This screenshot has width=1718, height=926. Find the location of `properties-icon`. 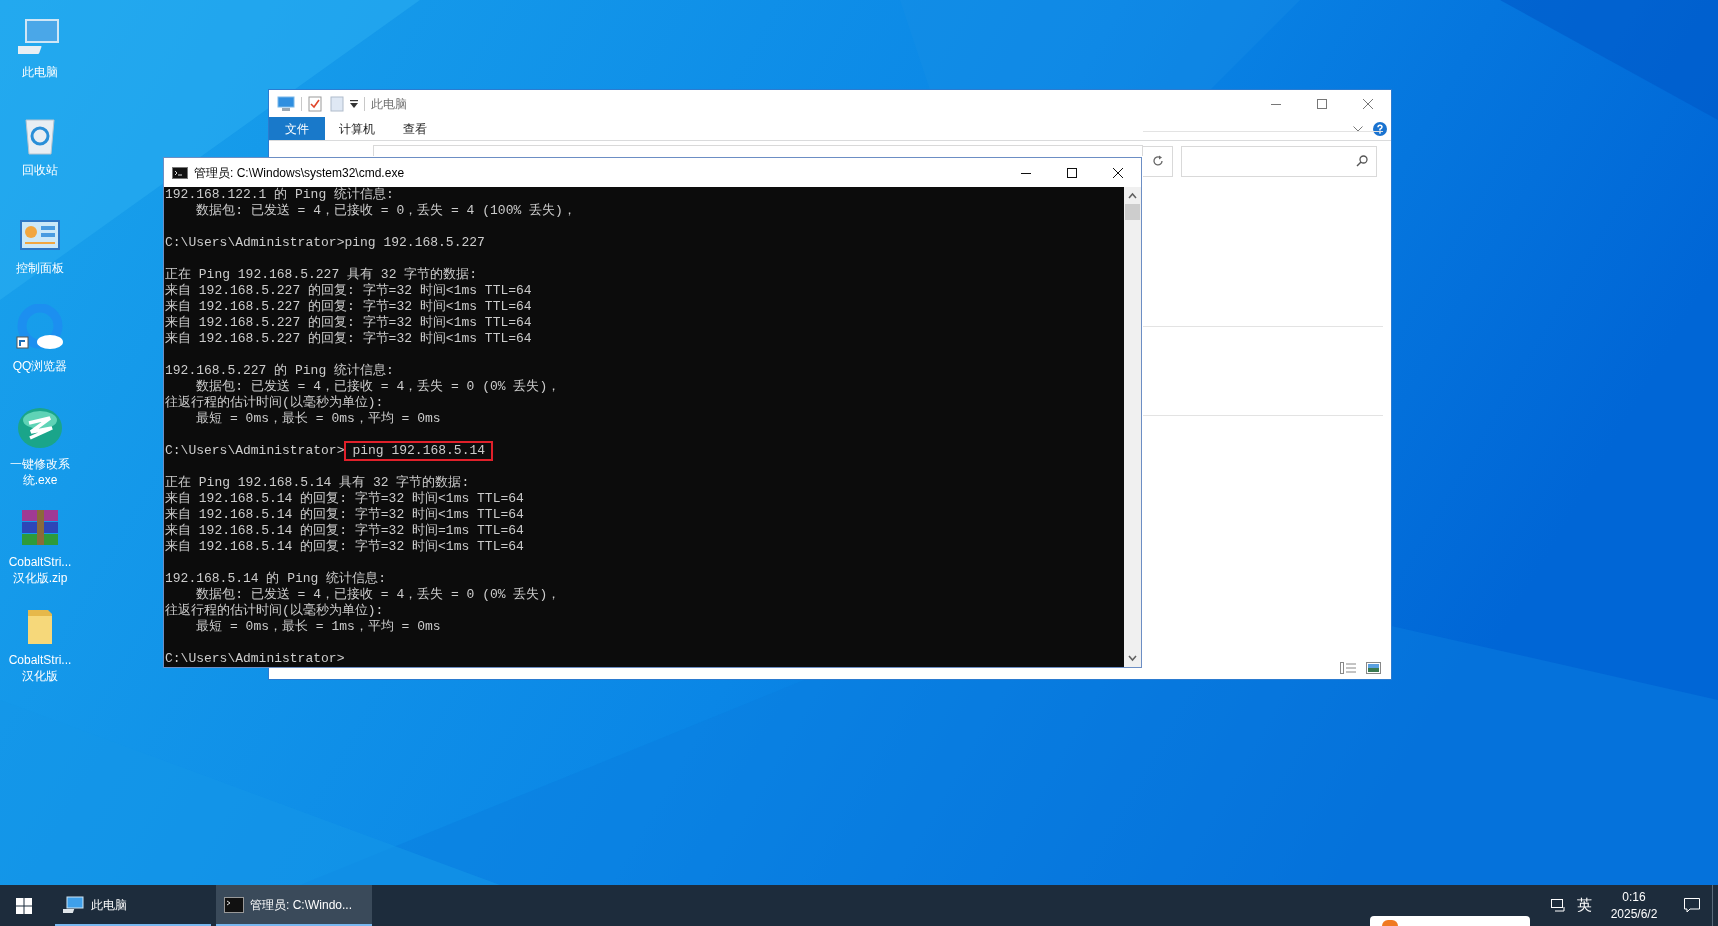

properties-icon is located at coordinates (315, 103).